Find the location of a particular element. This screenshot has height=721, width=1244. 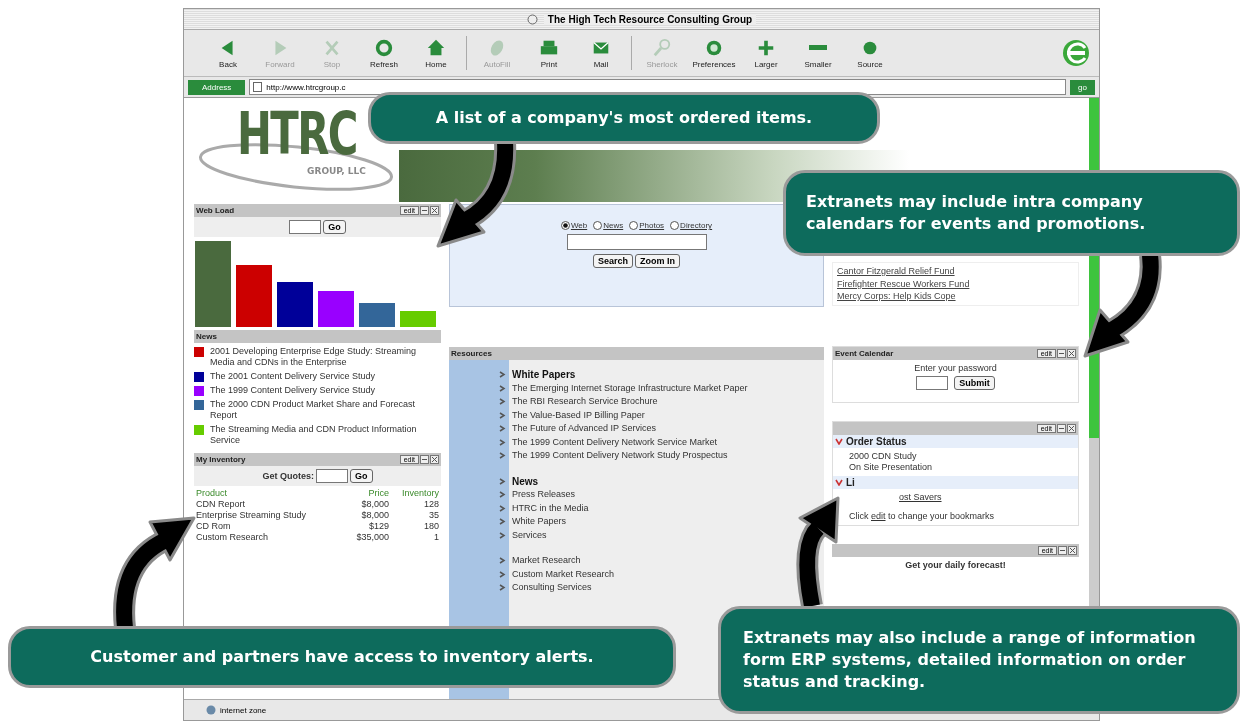

toolbar-button: Refresh is located at coordinates (384, 53).